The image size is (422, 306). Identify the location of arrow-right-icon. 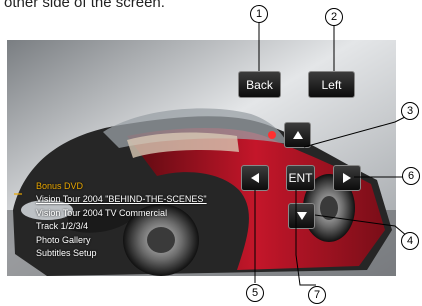
(347, 178).